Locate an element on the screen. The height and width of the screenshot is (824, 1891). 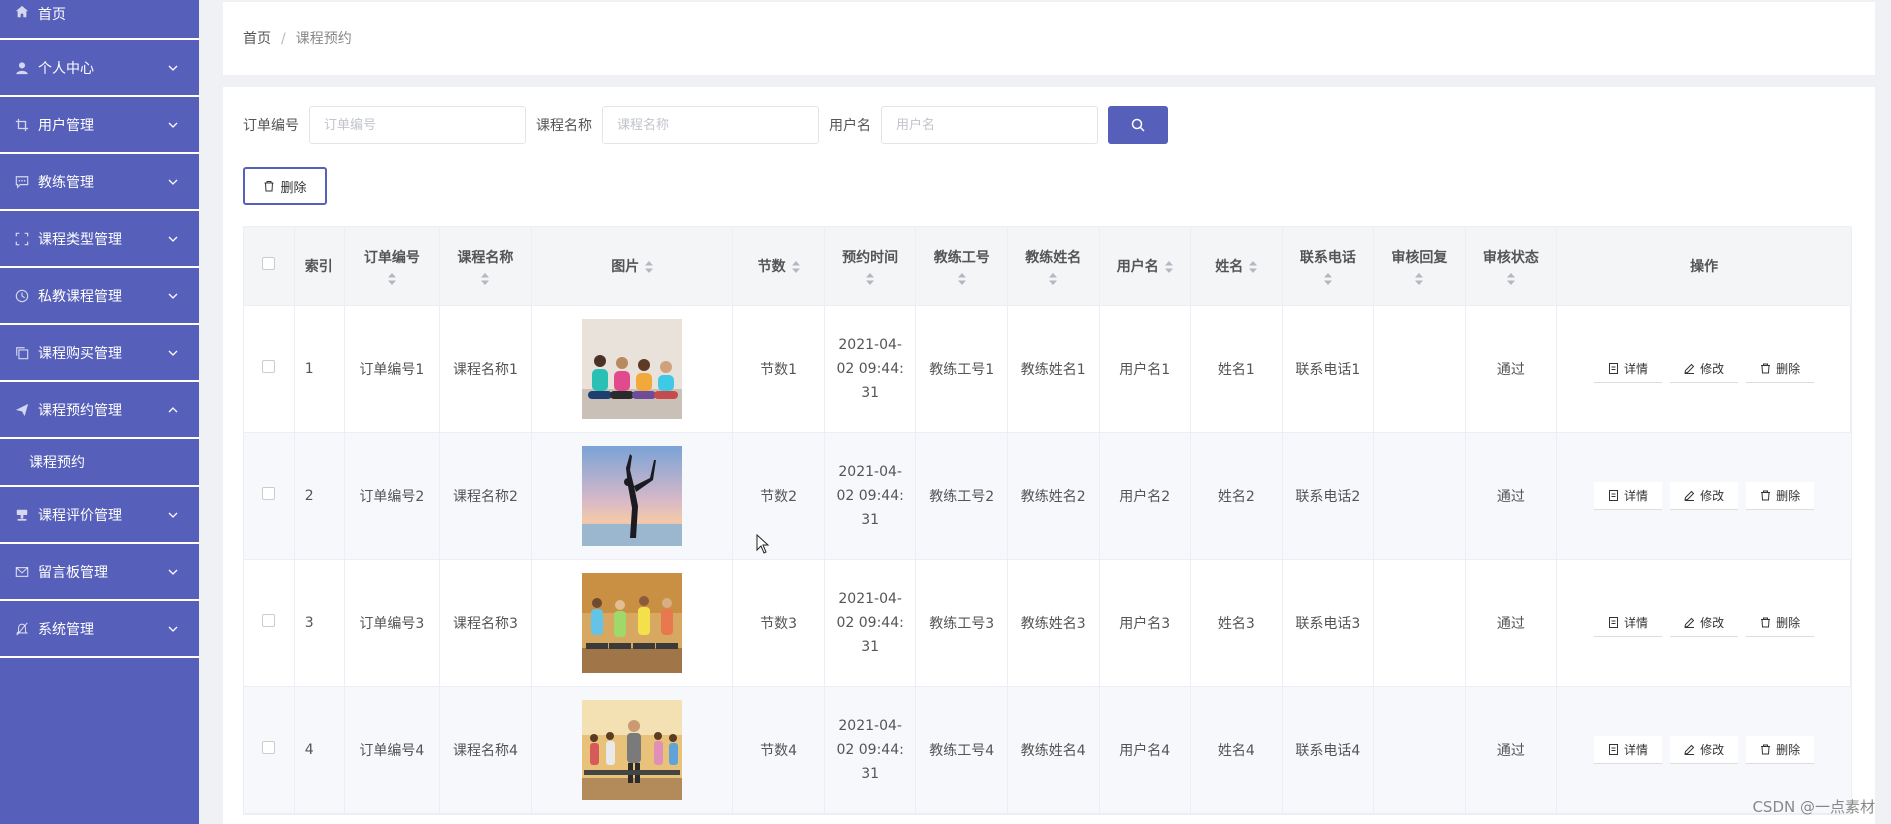
row-select-cell is located at coordinates (269, 623).